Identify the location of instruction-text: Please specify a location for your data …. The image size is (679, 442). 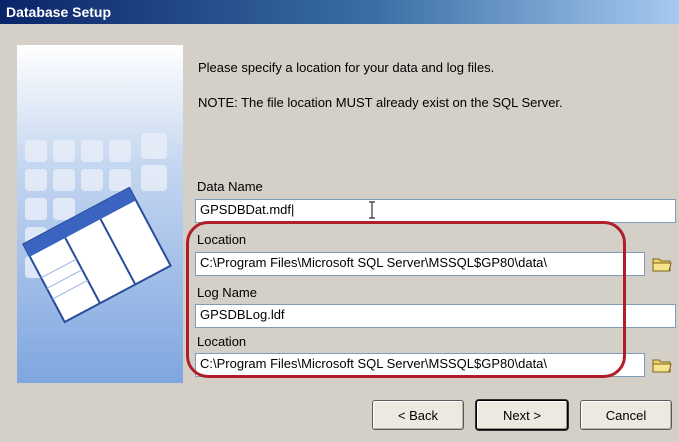
(346, 67).